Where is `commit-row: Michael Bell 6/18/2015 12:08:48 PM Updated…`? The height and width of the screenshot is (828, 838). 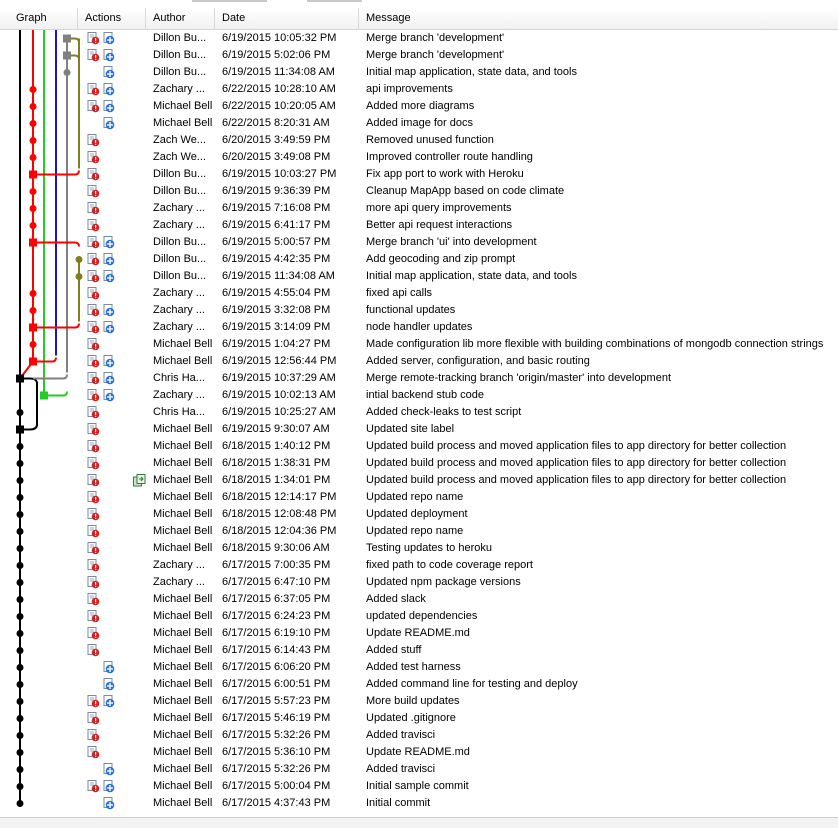
commit-row: Michael Bell 6/18/2015 12:08:48 PM Updated… is located at coordinates (419, 514).